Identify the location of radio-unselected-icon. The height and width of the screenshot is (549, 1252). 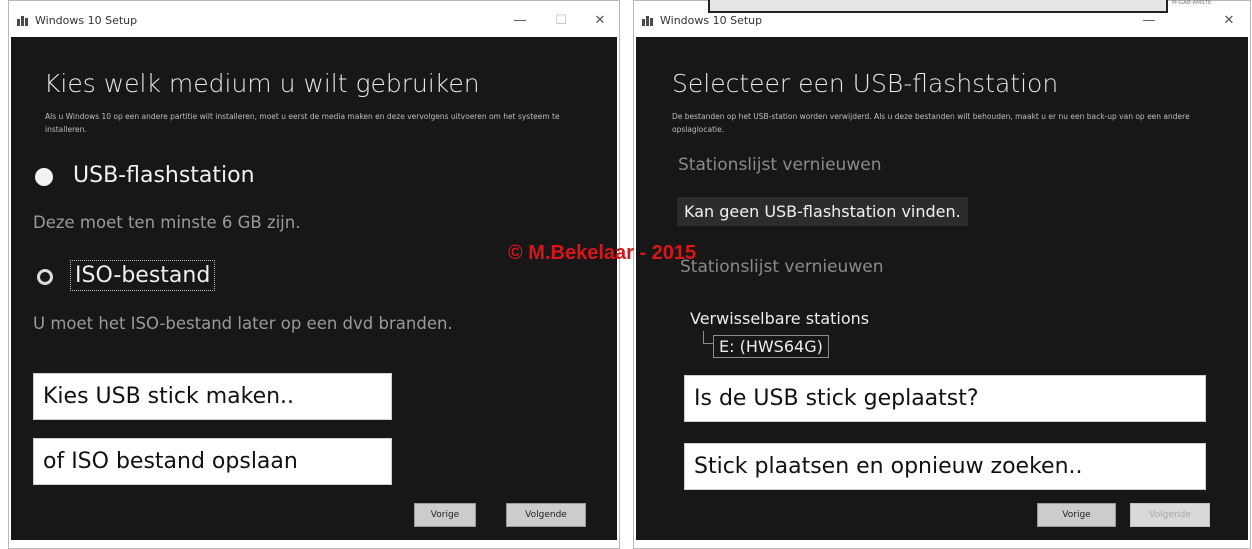
(45, 277).